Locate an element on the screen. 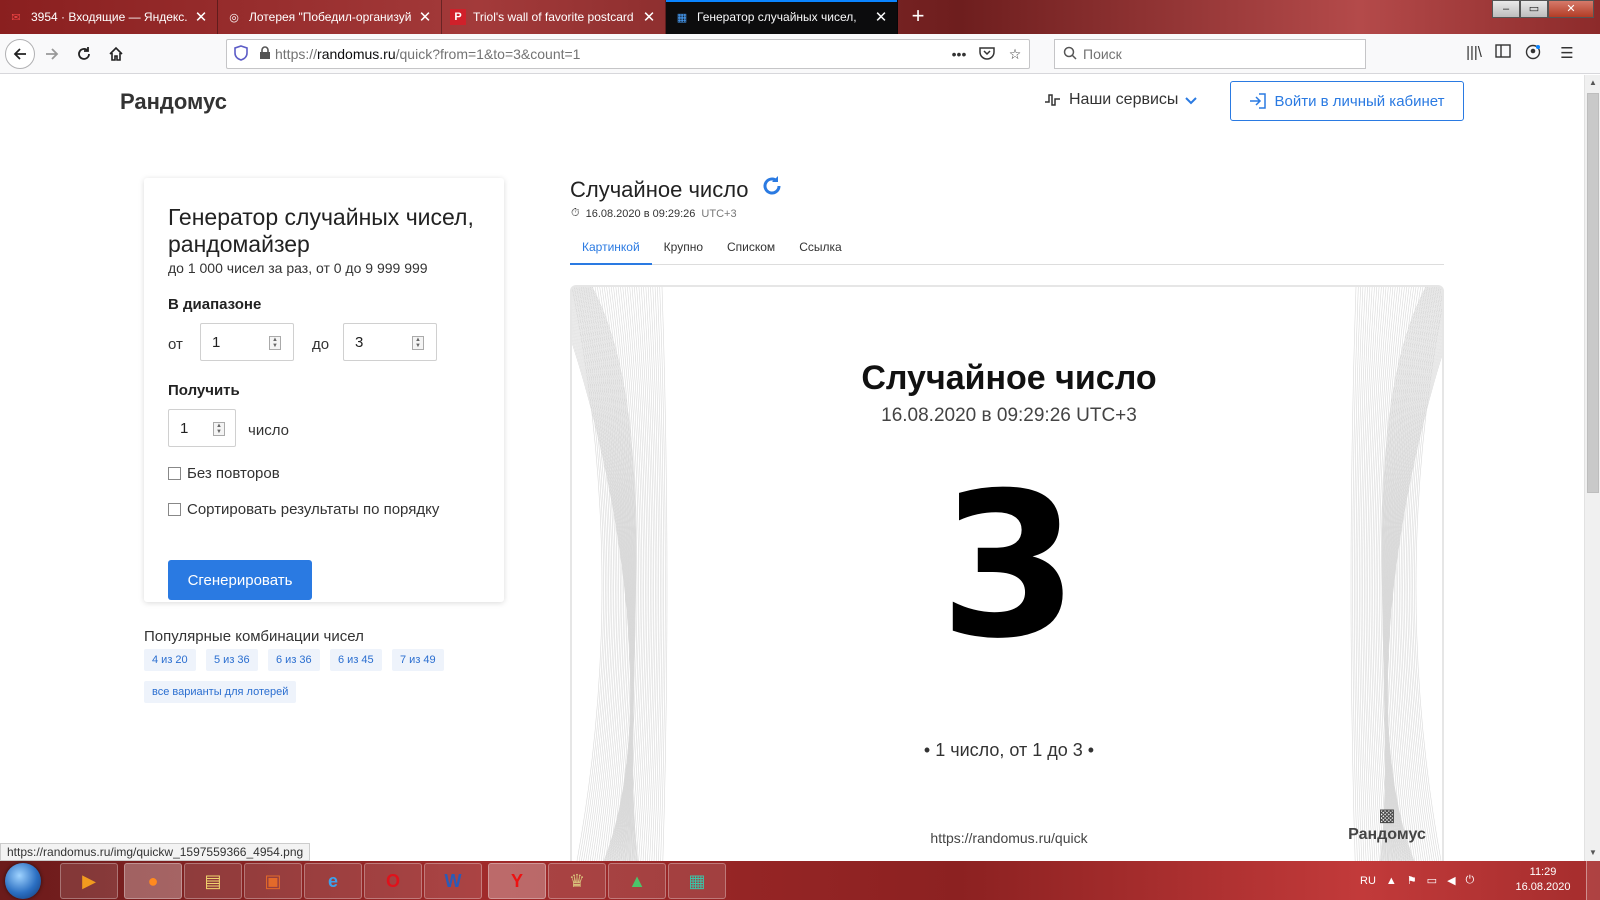  to-spinner: ▲ ▼ is located at coordinates (418, 343).